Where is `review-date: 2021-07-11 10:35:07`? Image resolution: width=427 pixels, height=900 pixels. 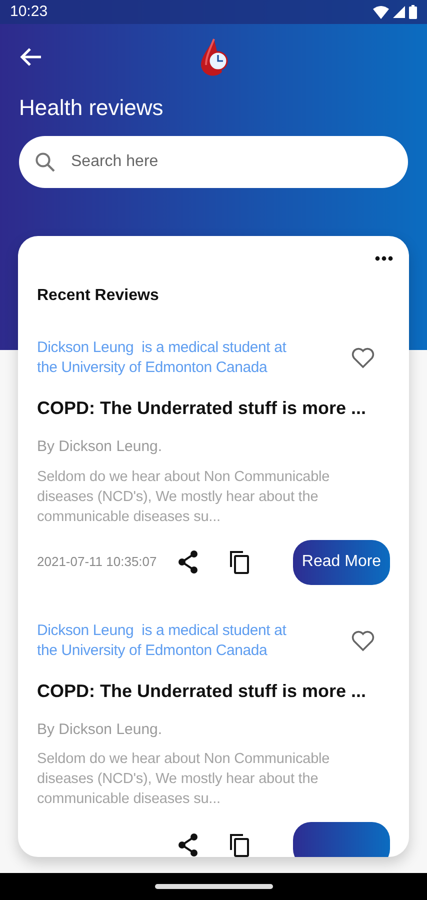 review-date: 2021-07-11 10:35:07 is located at coordinates (97, 562).